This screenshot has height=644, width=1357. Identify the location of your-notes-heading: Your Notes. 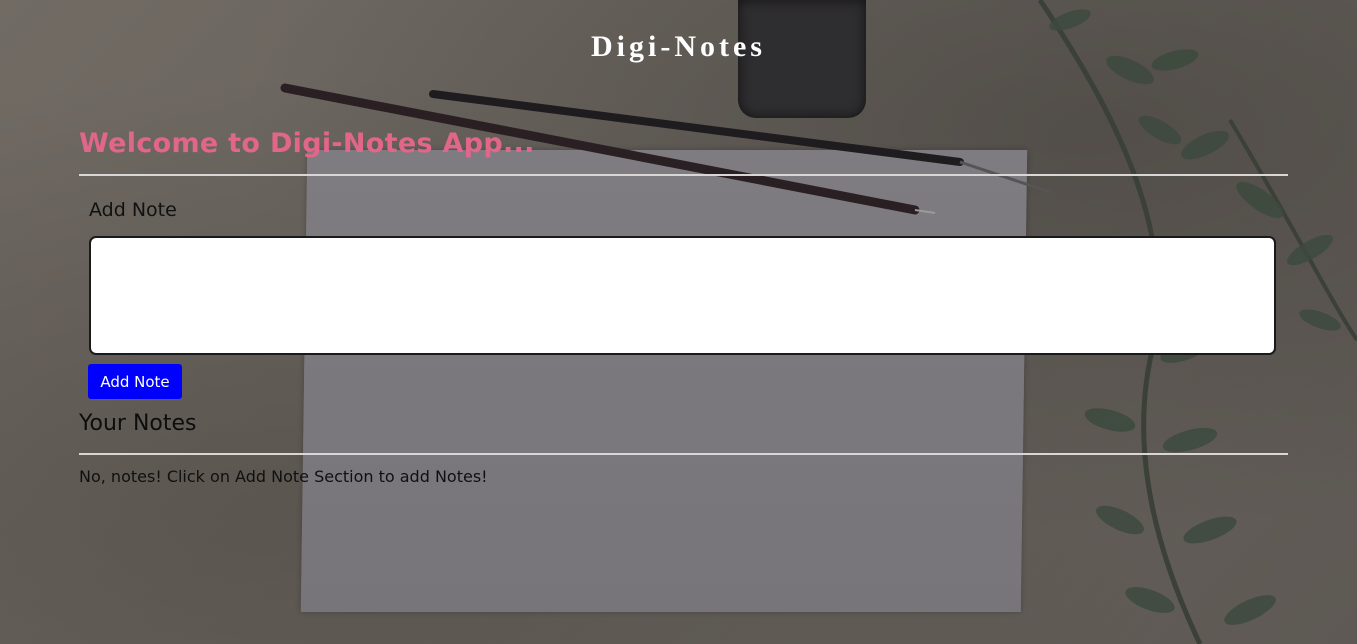
(138, 423).